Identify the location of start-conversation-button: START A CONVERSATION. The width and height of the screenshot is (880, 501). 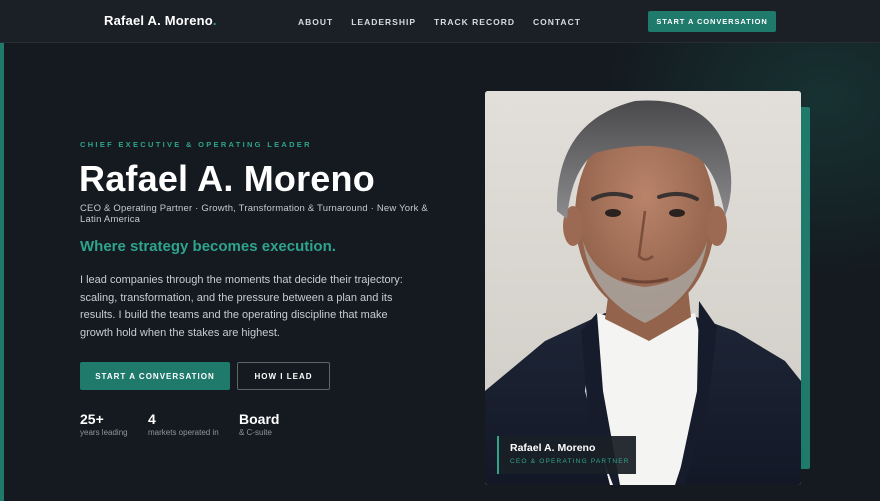
(155, 376).